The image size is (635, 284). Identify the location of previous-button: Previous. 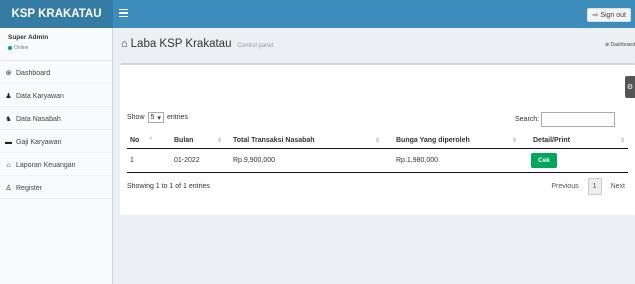
(564, 186).